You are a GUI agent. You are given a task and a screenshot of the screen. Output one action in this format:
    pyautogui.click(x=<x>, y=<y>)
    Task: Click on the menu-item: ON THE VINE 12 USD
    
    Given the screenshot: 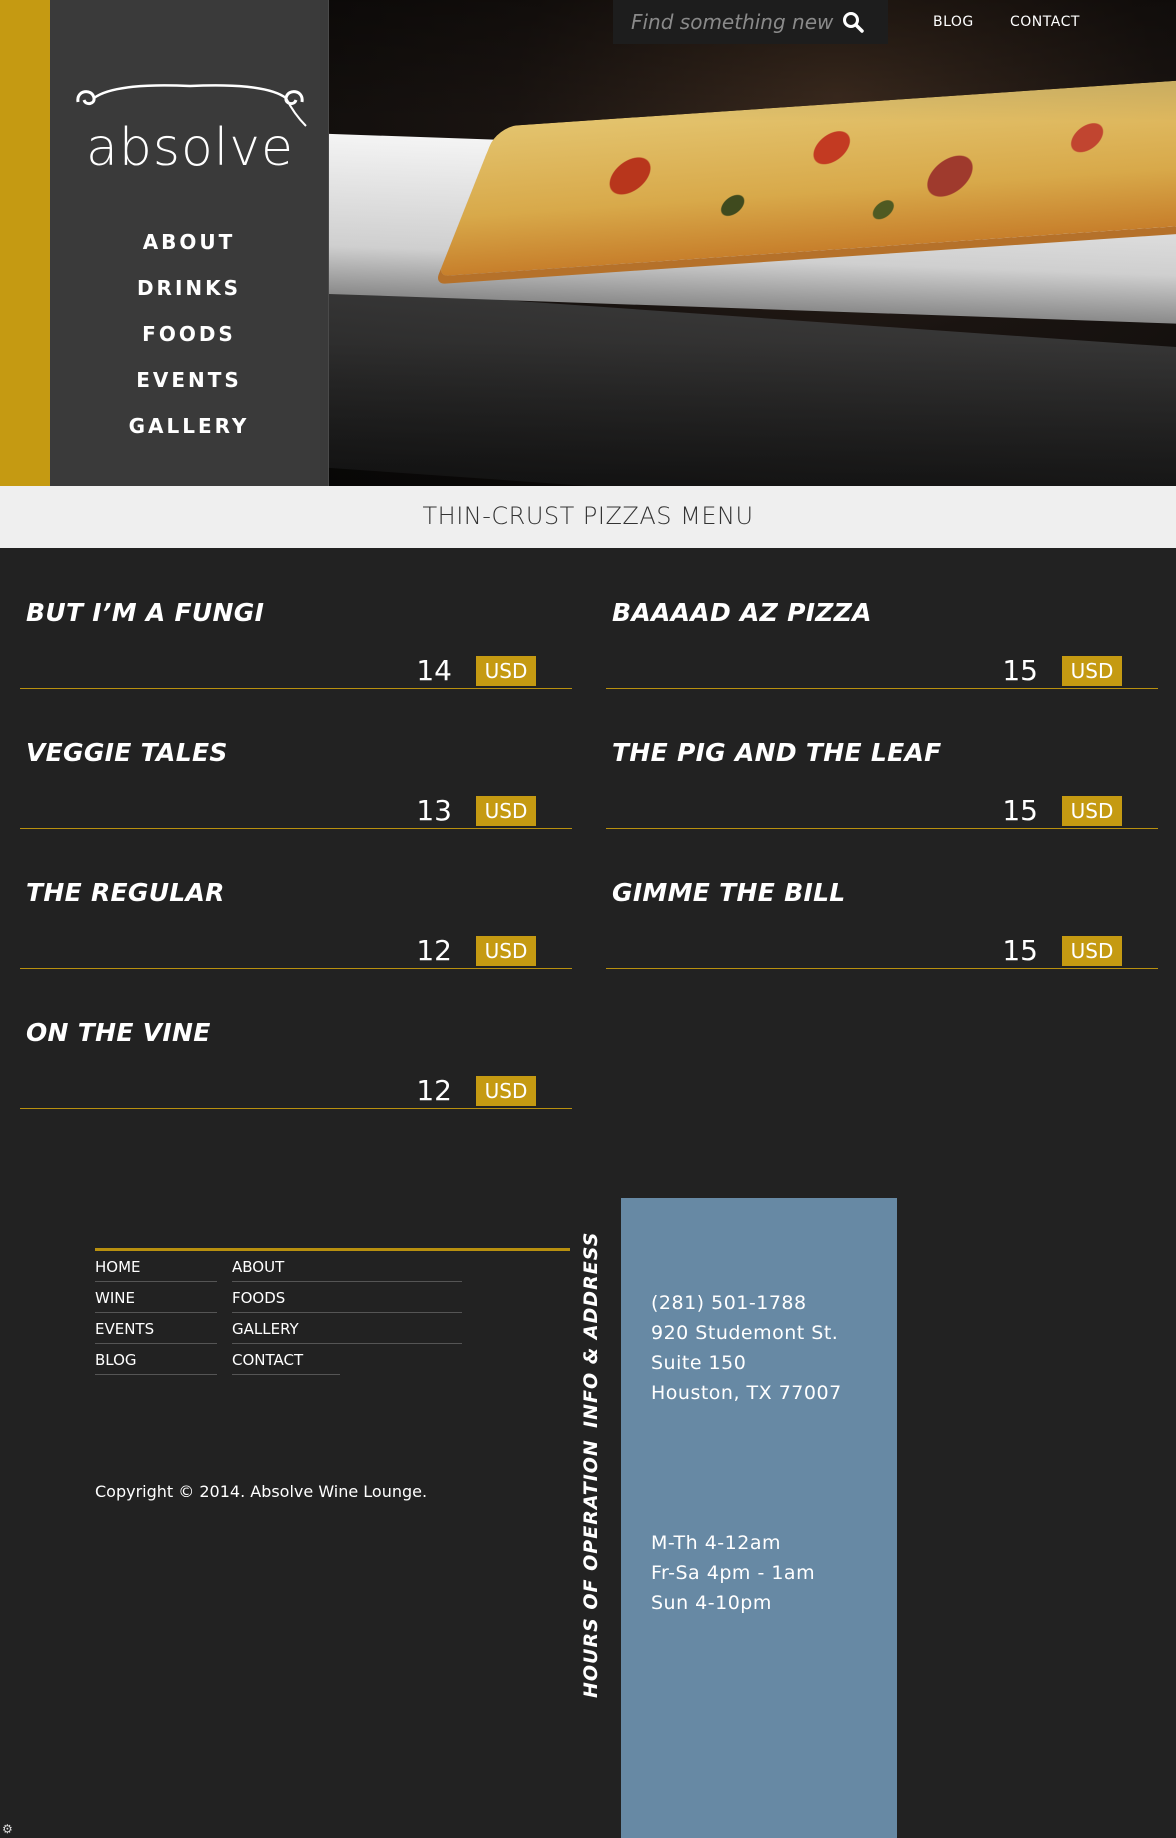 What is the action you would take?
    pyautogui.click(x=296, y=1052)
    